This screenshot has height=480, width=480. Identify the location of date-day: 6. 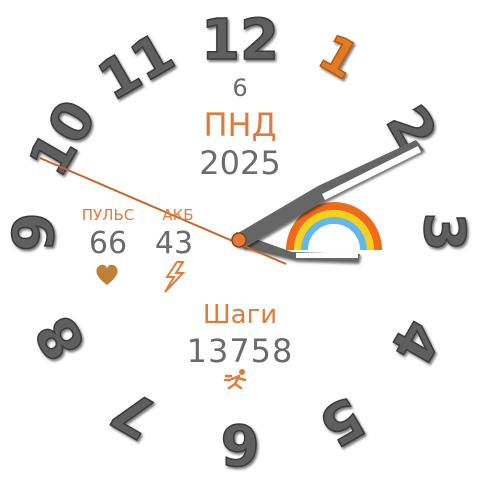
(240, 88).